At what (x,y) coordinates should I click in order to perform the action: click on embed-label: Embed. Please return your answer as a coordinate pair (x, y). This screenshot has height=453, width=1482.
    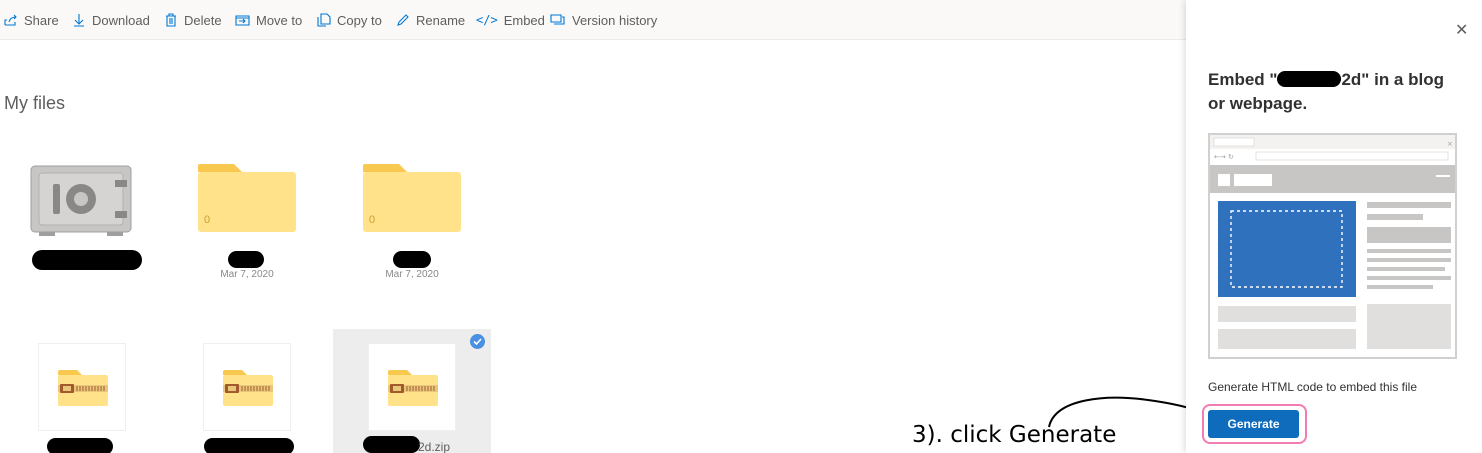
    Looking at the image, I should click on (524, 20).